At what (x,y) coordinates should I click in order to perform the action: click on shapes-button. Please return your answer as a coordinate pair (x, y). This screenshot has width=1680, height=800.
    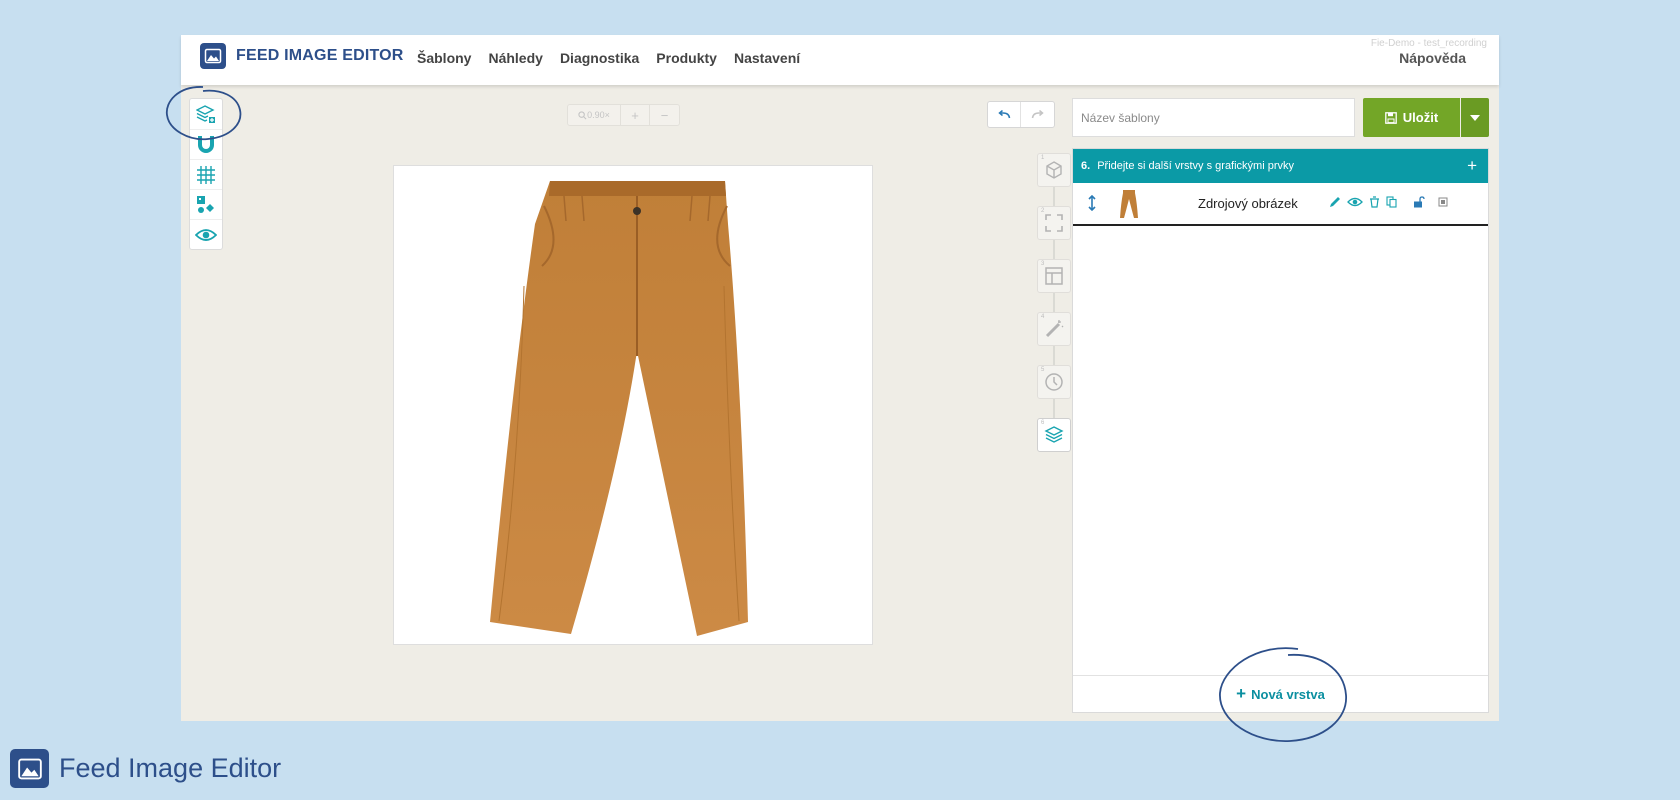
    Looking at the image, I should click on (206, 204).